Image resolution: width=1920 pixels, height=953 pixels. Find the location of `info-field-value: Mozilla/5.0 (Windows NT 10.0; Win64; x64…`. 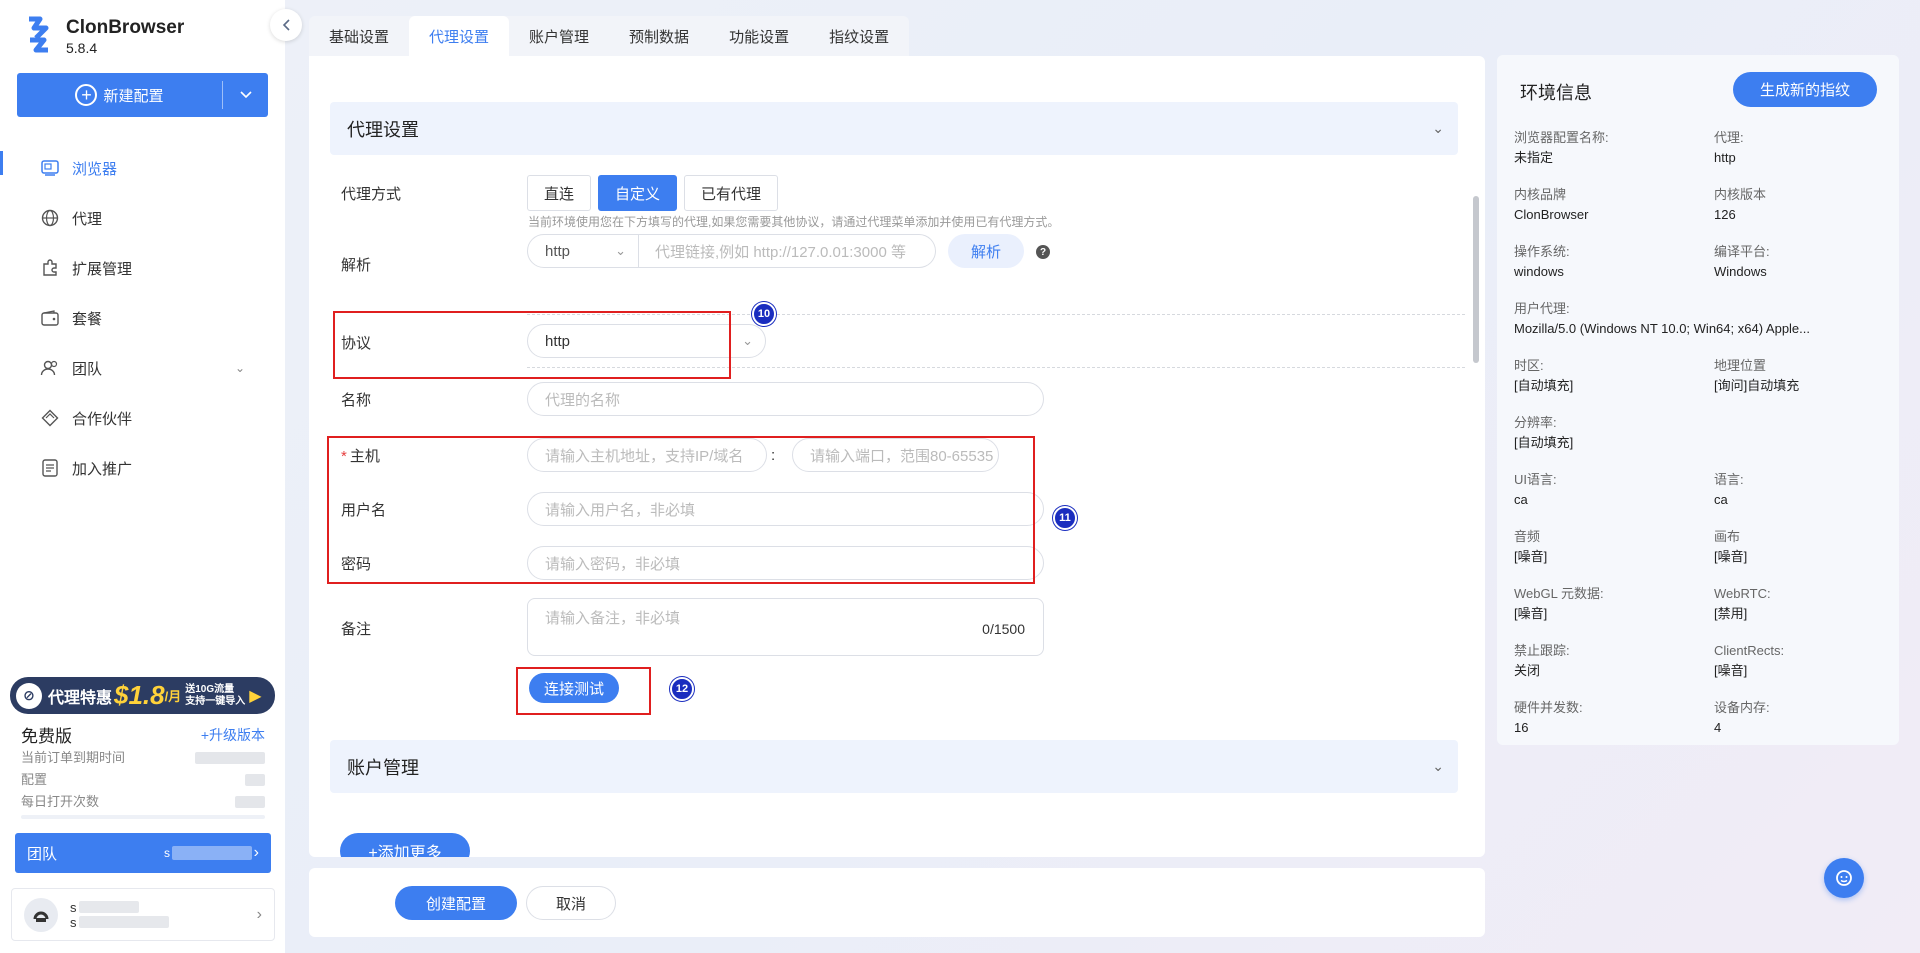

info-field-value: Mozilla/5.0 (Windows NT 10.0; Win64; x64… is located at coordinates (1662, 328).